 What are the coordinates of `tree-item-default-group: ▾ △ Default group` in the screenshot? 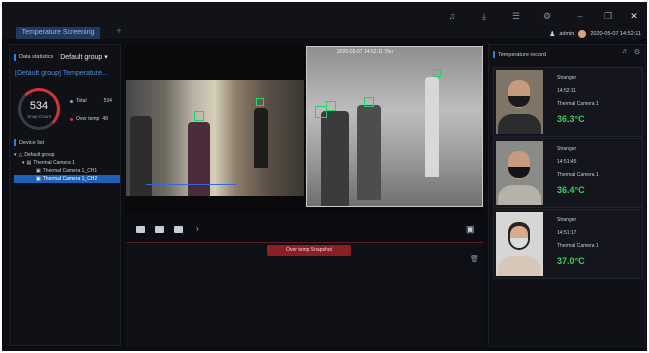 It's located at (67, 155).